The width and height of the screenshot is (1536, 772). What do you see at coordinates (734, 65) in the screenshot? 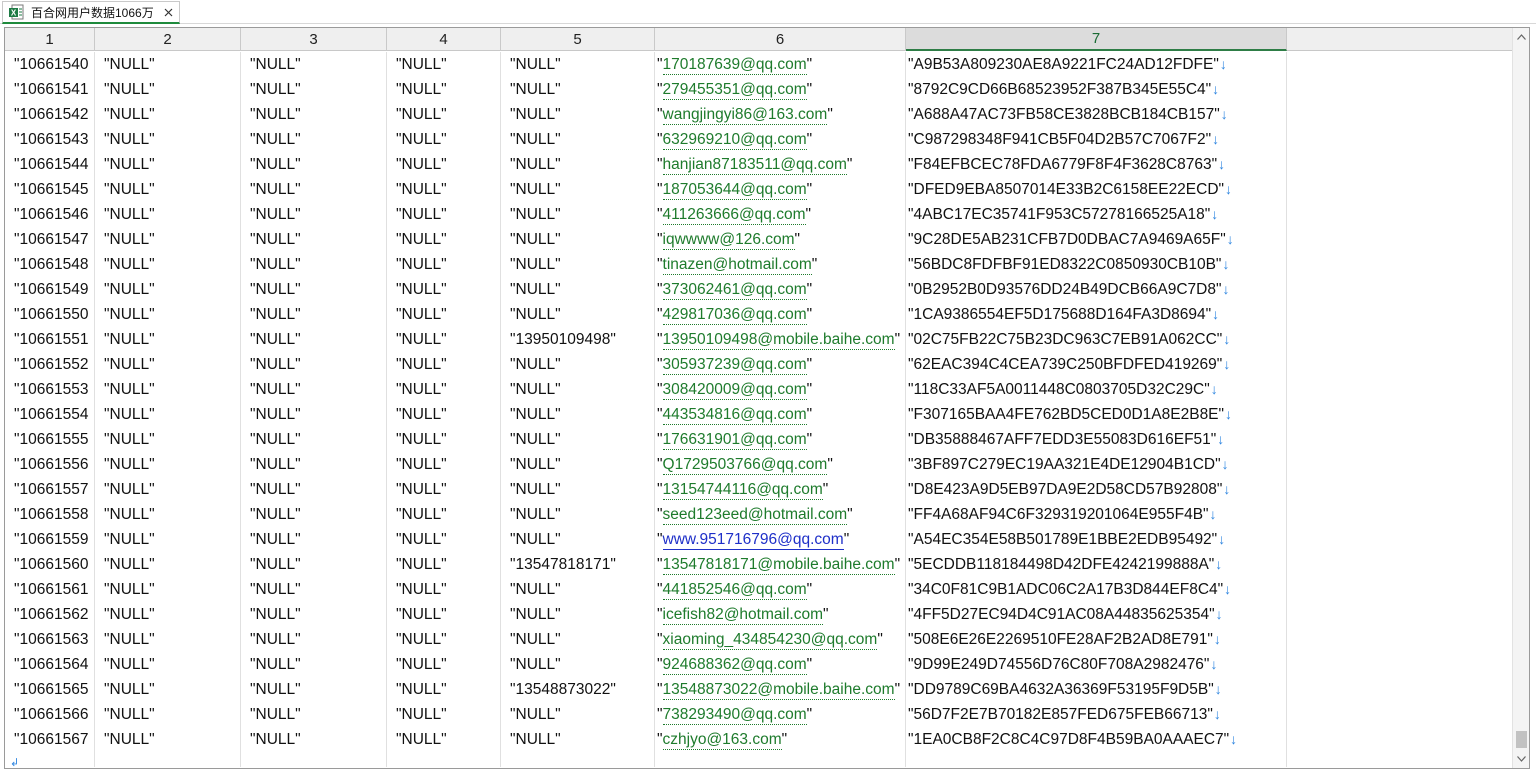
I see `email-link: 170187639@qq.com` at bounding box center [734, 65].